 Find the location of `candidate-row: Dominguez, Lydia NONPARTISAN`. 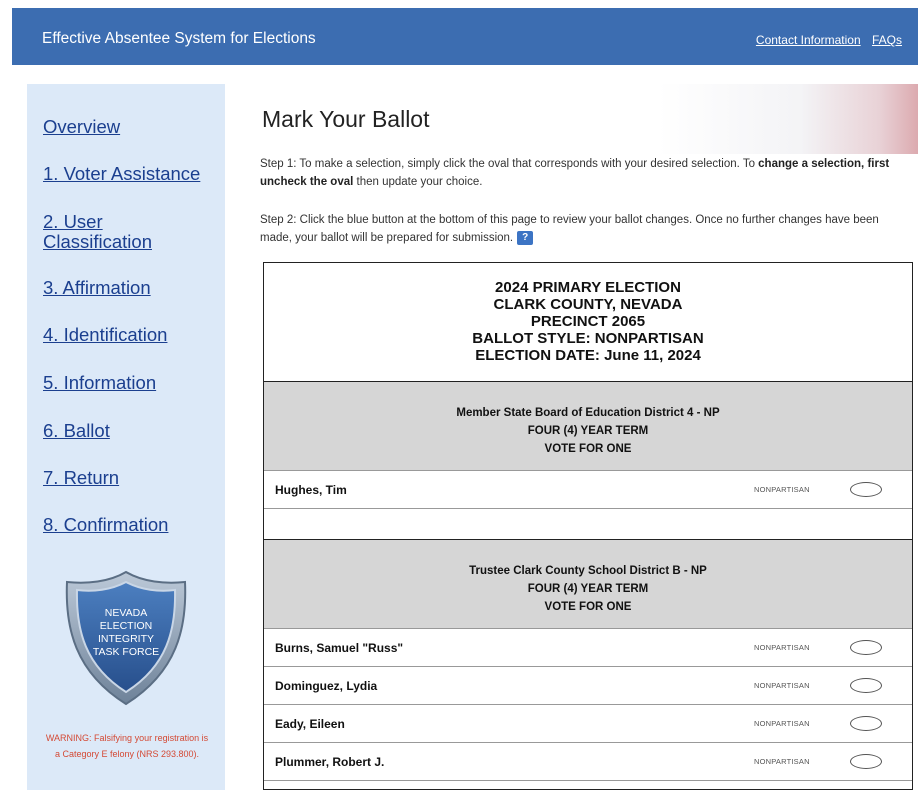

candidate-row: Dominguez, Lydia NONPARTISAN is located at coordinates (588, 686).